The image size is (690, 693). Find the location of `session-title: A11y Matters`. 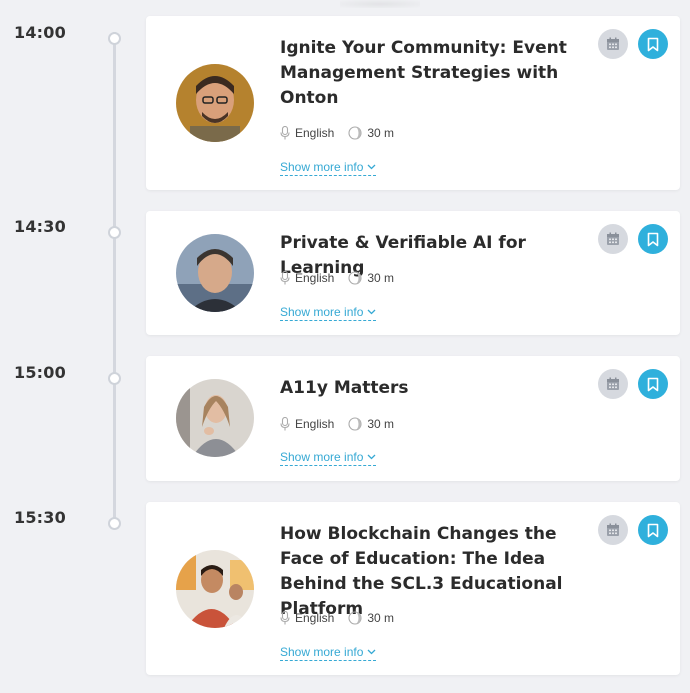

session-title: A11y Matters is located at coordinates (344, 388).